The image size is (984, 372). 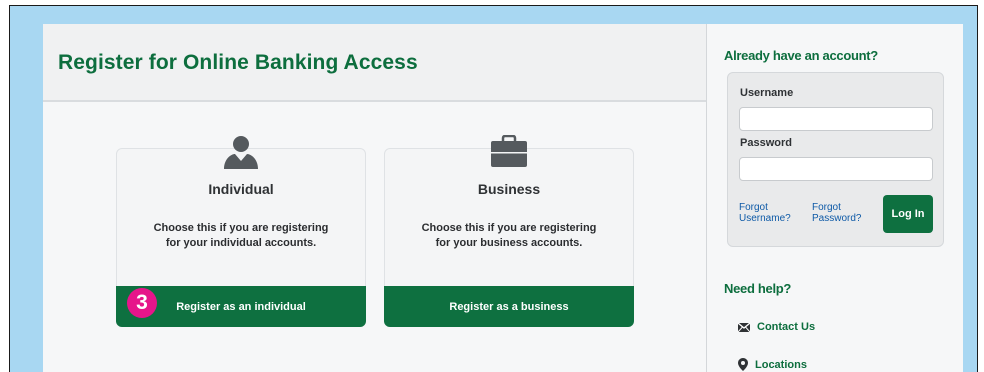 I want to click on forgot-password-line1: Forgot, so click(x=826, y=207).